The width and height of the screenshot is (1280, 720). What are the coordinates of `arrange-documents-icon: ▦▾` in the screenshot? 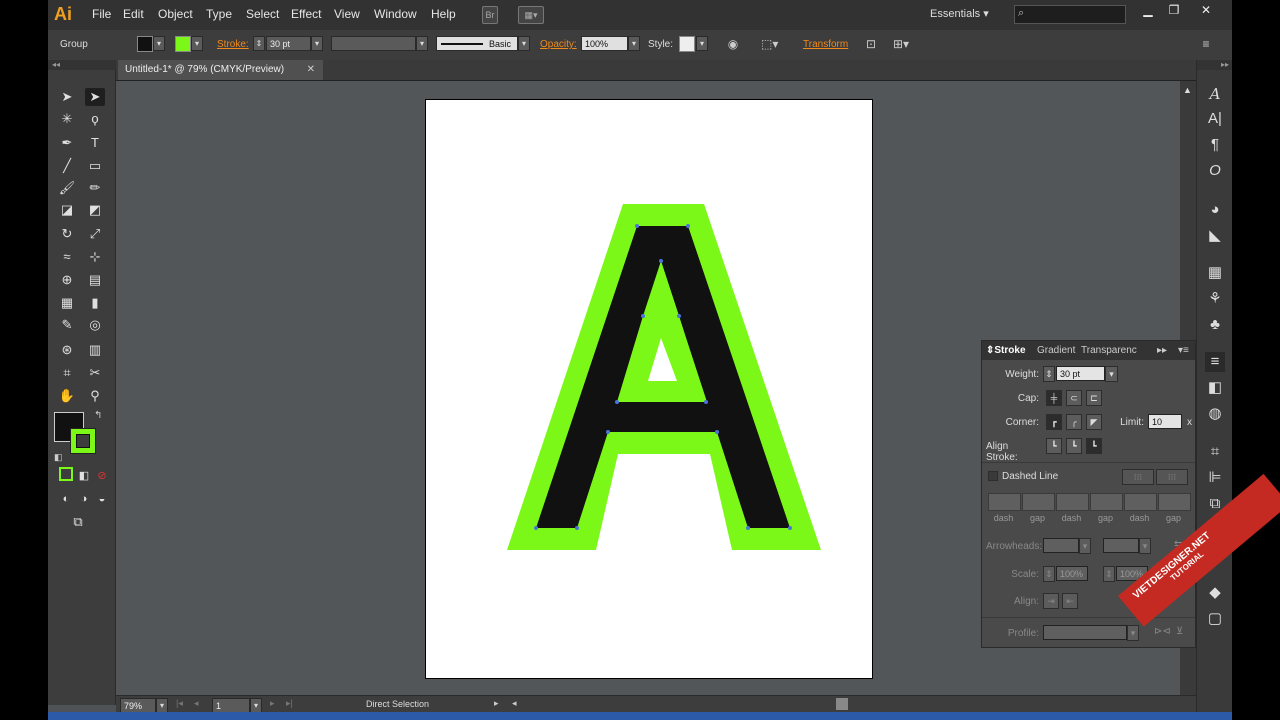 It's located at (531, 15).